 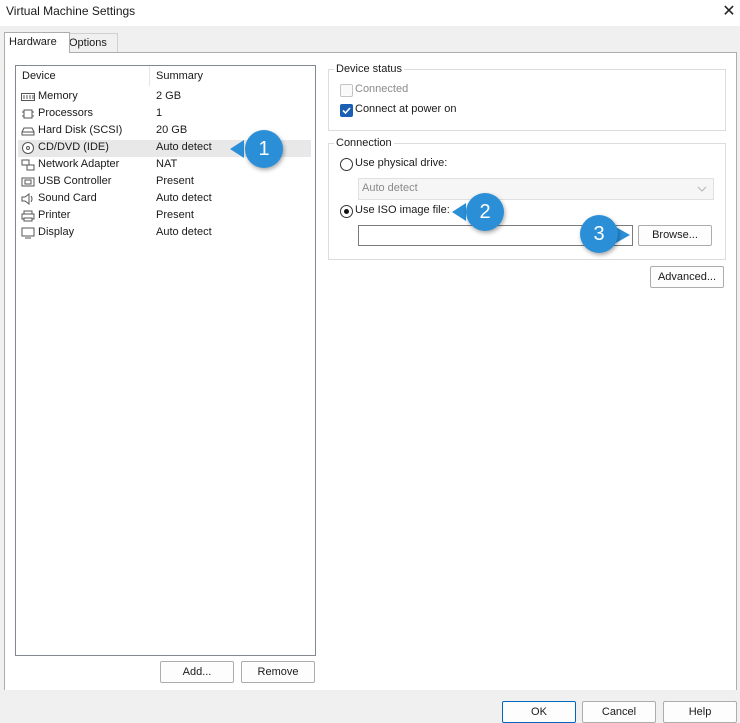 I want to click on device-row-printer: Printer Present, so click(x=164, y=216).